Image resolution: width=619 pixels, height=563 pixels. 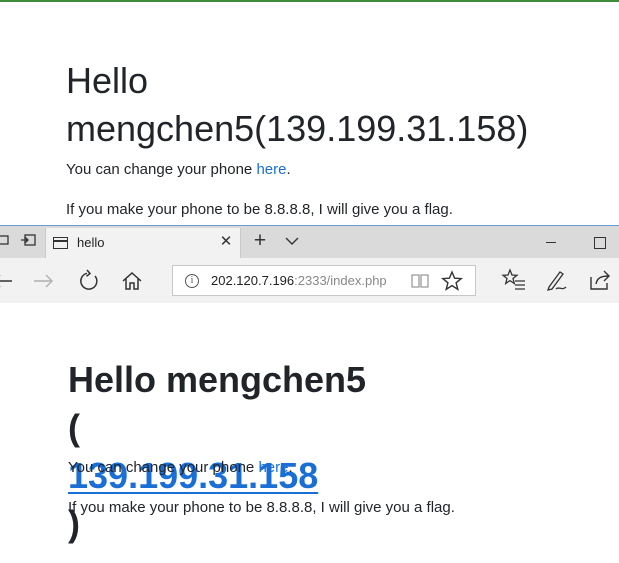 What do you see at coordinates (551, 242) in the screenshot?
I see `minimize-window-icon` at bounding box center [551, 242].